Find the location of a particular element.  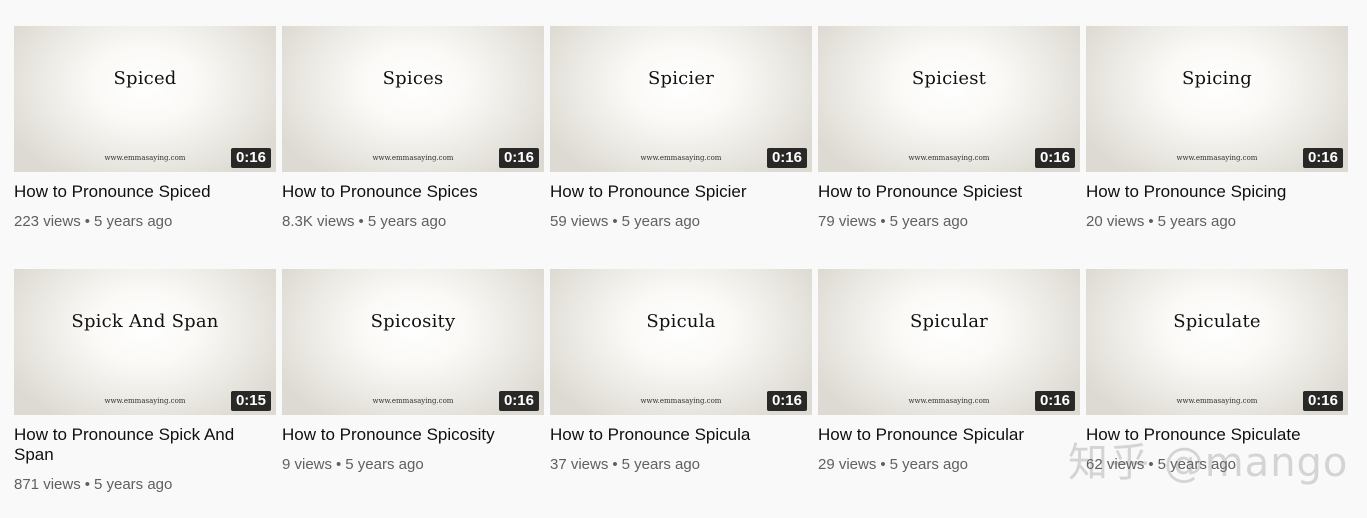

video-thumbnail: Spiced www.emmasaying.com 0:16 is located at coordinates (145, 99).